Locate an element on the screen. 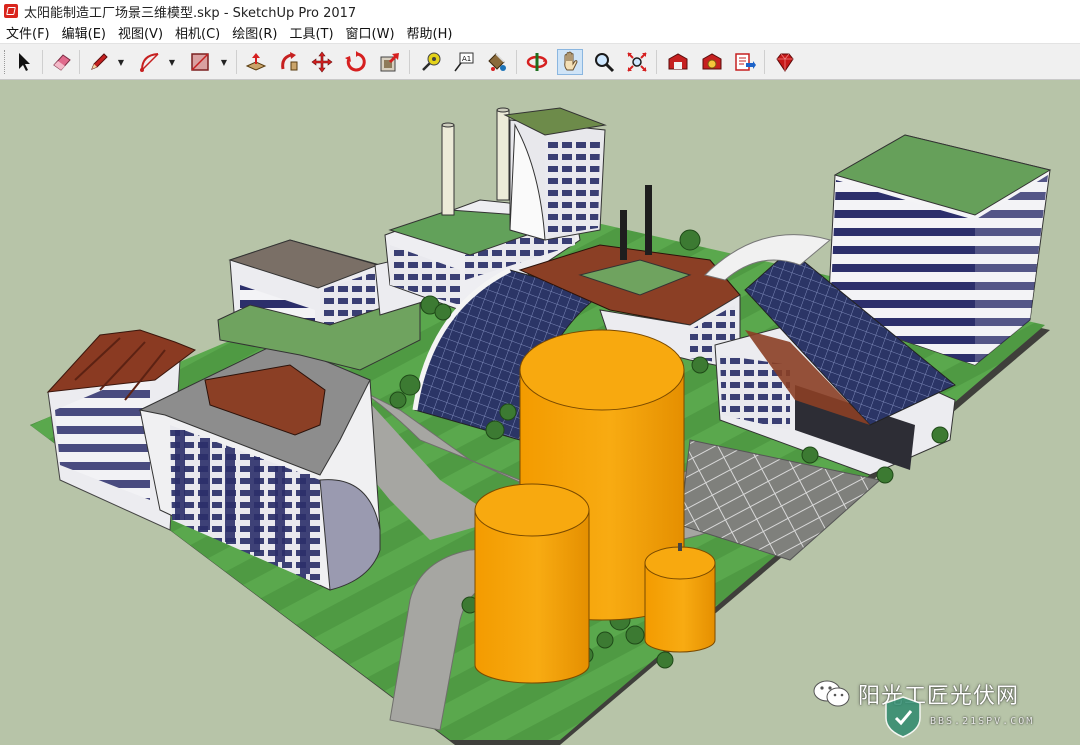 The height and width of the screenshot is (745, 1080). rectangle-dropdown-icon: ▼ is located at coordinates (224, 62).